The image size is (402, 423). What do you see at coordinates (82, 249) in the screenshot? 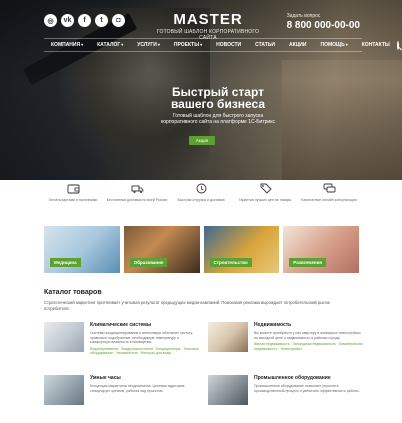
I see `category-tile-medicine: Медицина` at bounding box center [82, 249].